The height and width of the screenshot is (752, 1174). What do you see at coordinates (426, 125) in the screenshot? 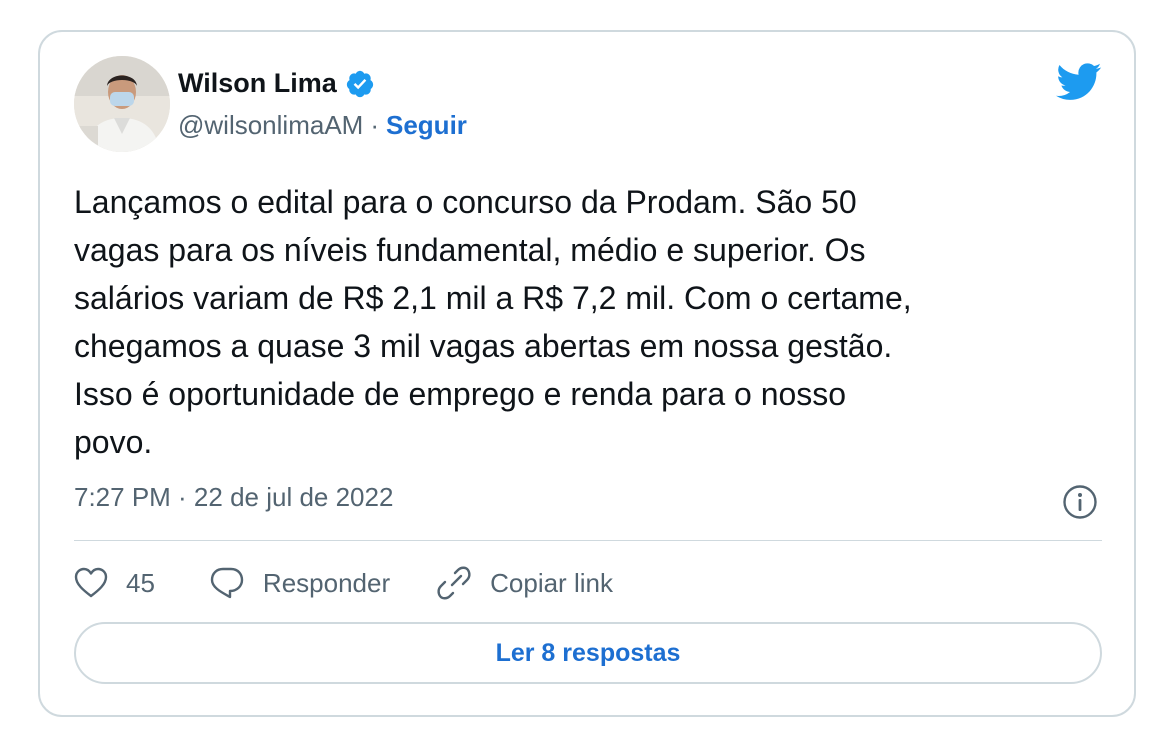
I see `follow-button: Seguir` at bounding box center [426, 125].